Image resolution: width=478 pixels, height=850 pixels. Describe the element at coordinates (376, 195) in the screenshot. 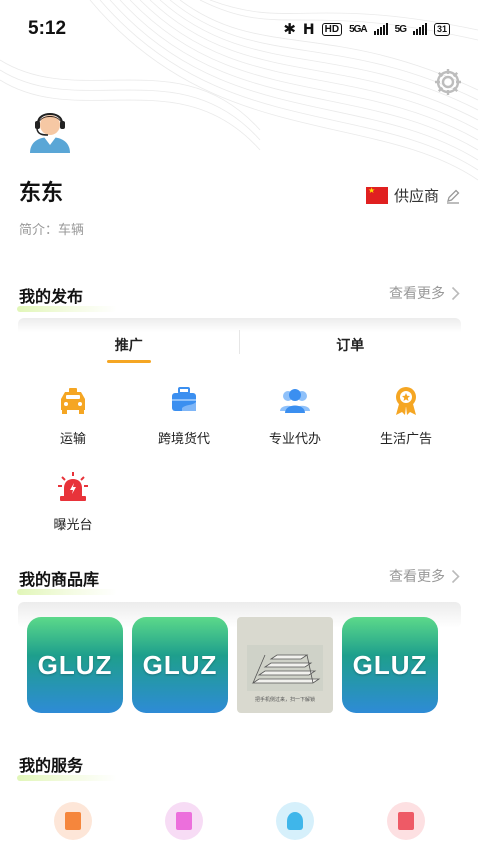

I see `china-flag-icon` at that location.